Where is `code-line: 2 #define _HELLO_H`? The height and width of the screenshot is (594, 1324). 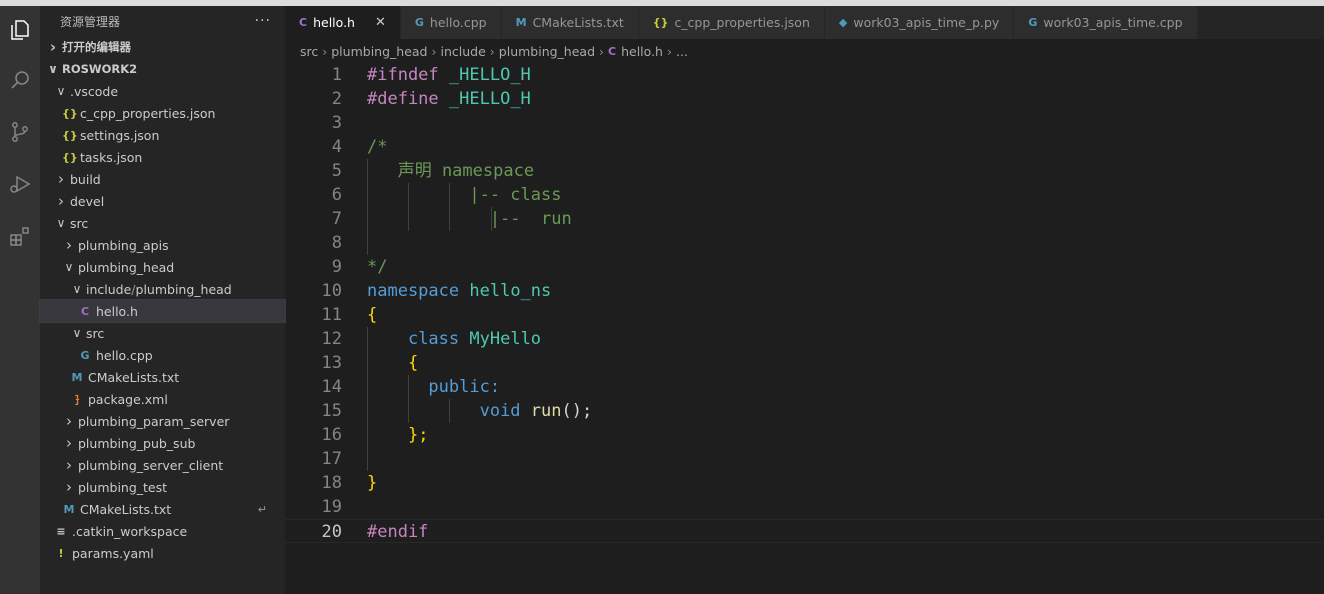
code-line: 2 #define _HELLO_H is located at coordinates (804, 99).